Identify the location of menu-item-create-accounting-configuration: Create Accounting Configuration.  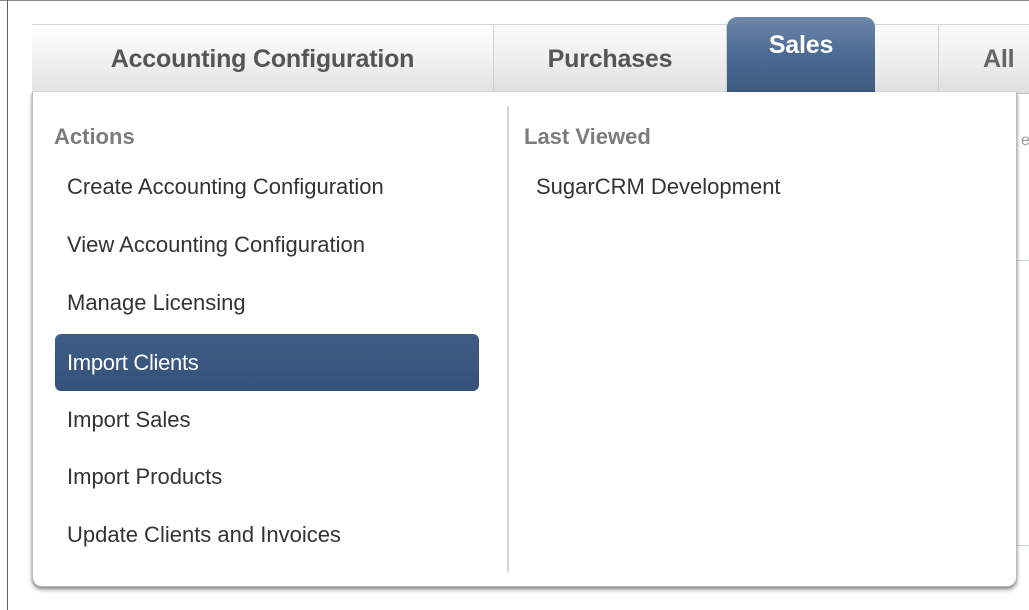
(267, 187).